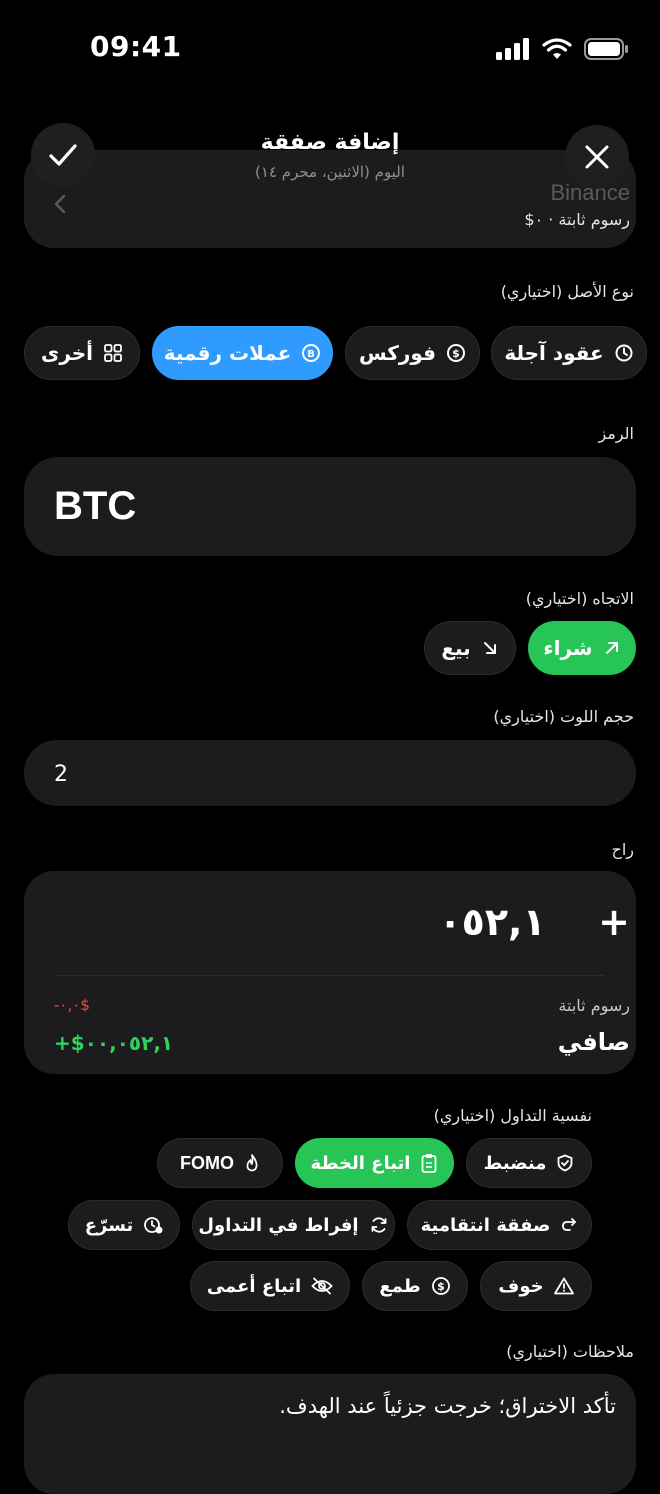  I want to click on cellular-signal-icon, so click(513, 49).